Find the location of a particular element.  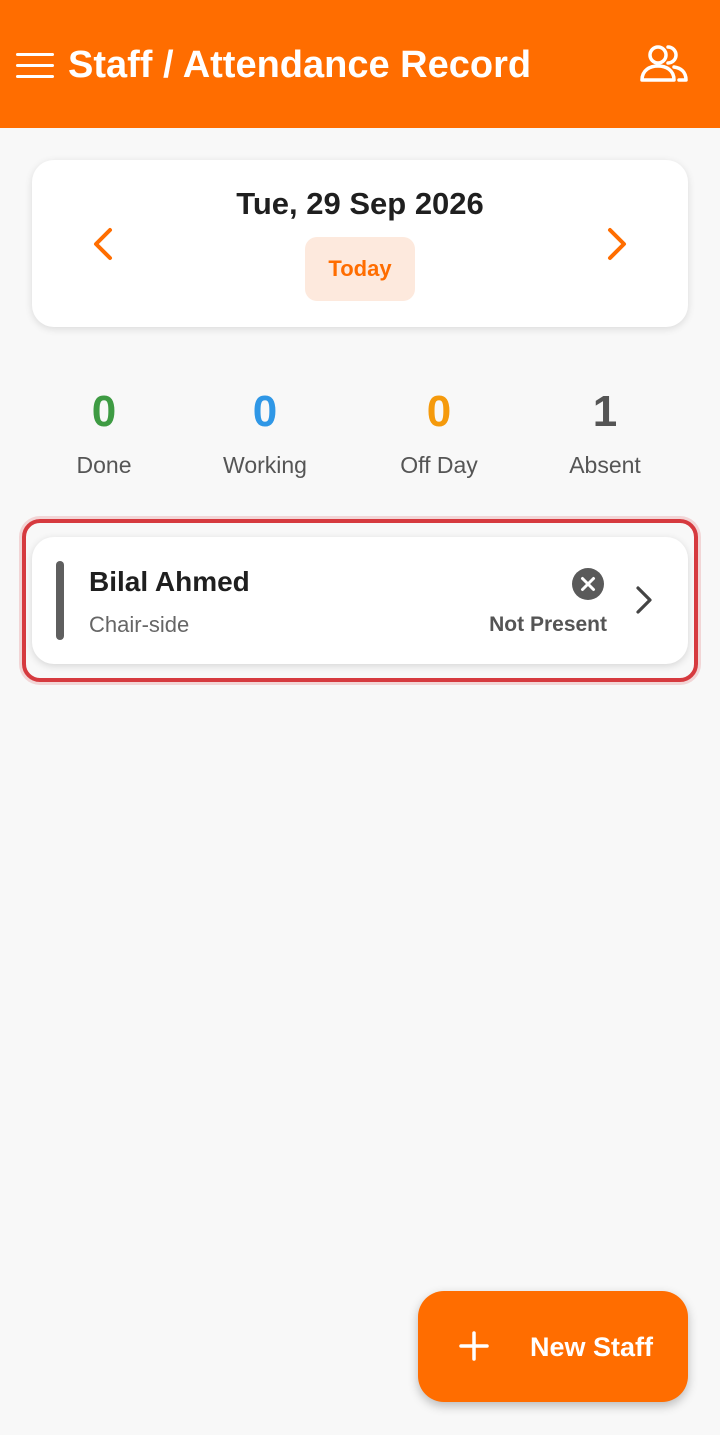

stat-off-day: 0 Off Day is located at coordinates (439, 432).